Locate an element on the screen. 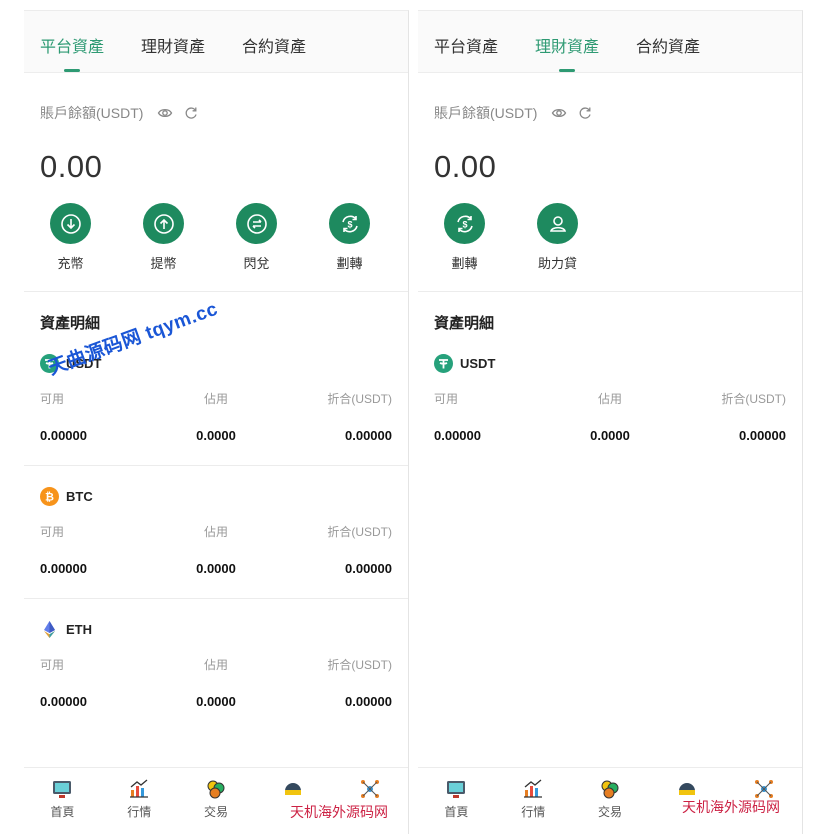  action-row: 充幣 提幣 閃兌 $ 劃轉 is located at coordinates (216, 239).